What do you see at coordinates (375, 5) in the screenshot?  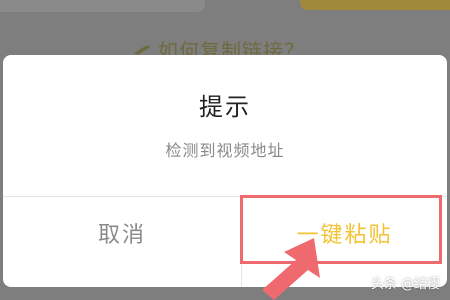 I see `background-top-button-right` at bounding box center [375, 5].